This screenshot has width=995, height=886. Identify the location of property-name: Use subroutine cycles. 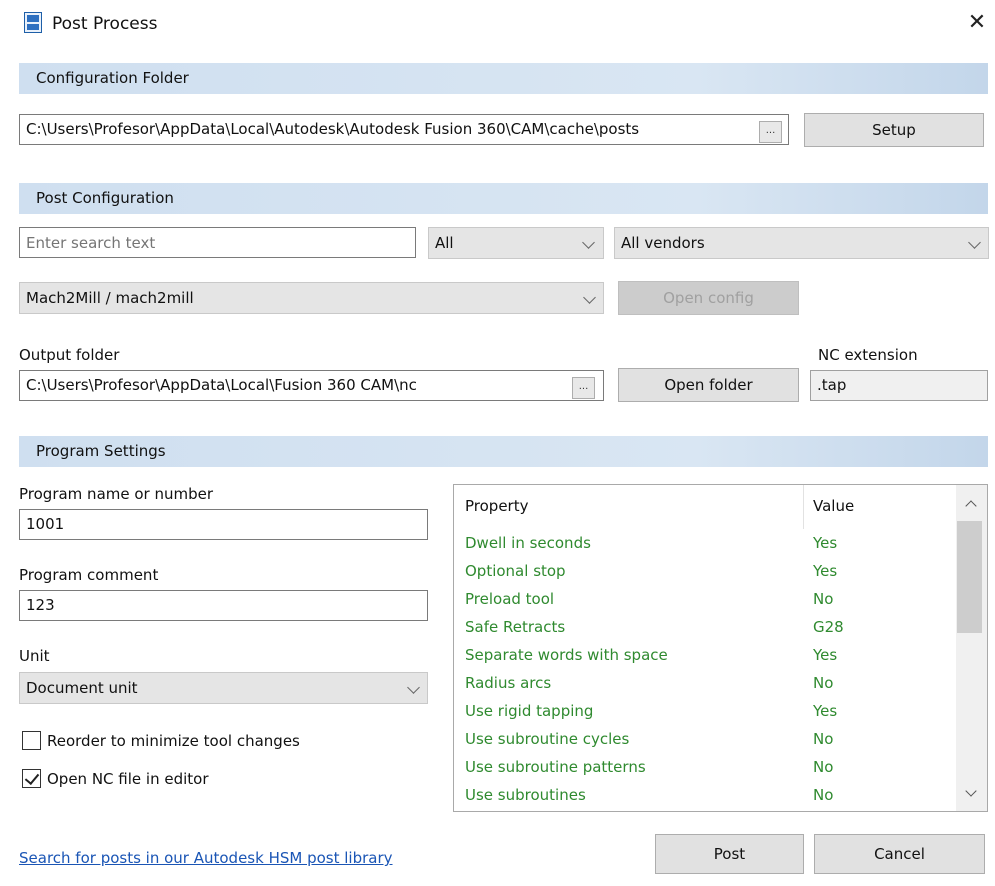
(547, 739).